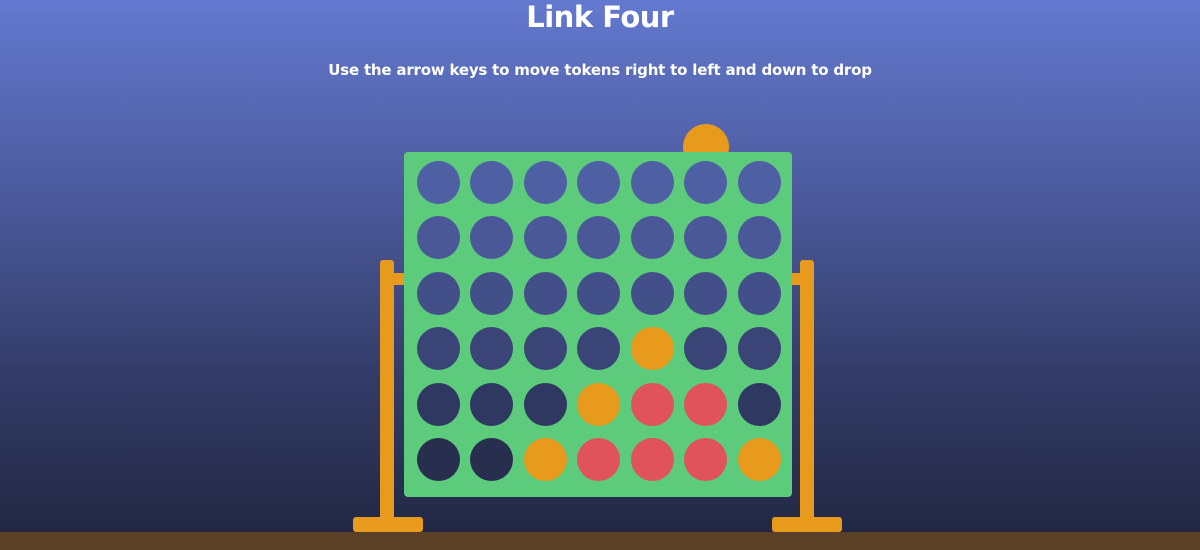 The height and width of the screenshot is (550, 1200). I want to click on stand-right-post, so click(807, 392).